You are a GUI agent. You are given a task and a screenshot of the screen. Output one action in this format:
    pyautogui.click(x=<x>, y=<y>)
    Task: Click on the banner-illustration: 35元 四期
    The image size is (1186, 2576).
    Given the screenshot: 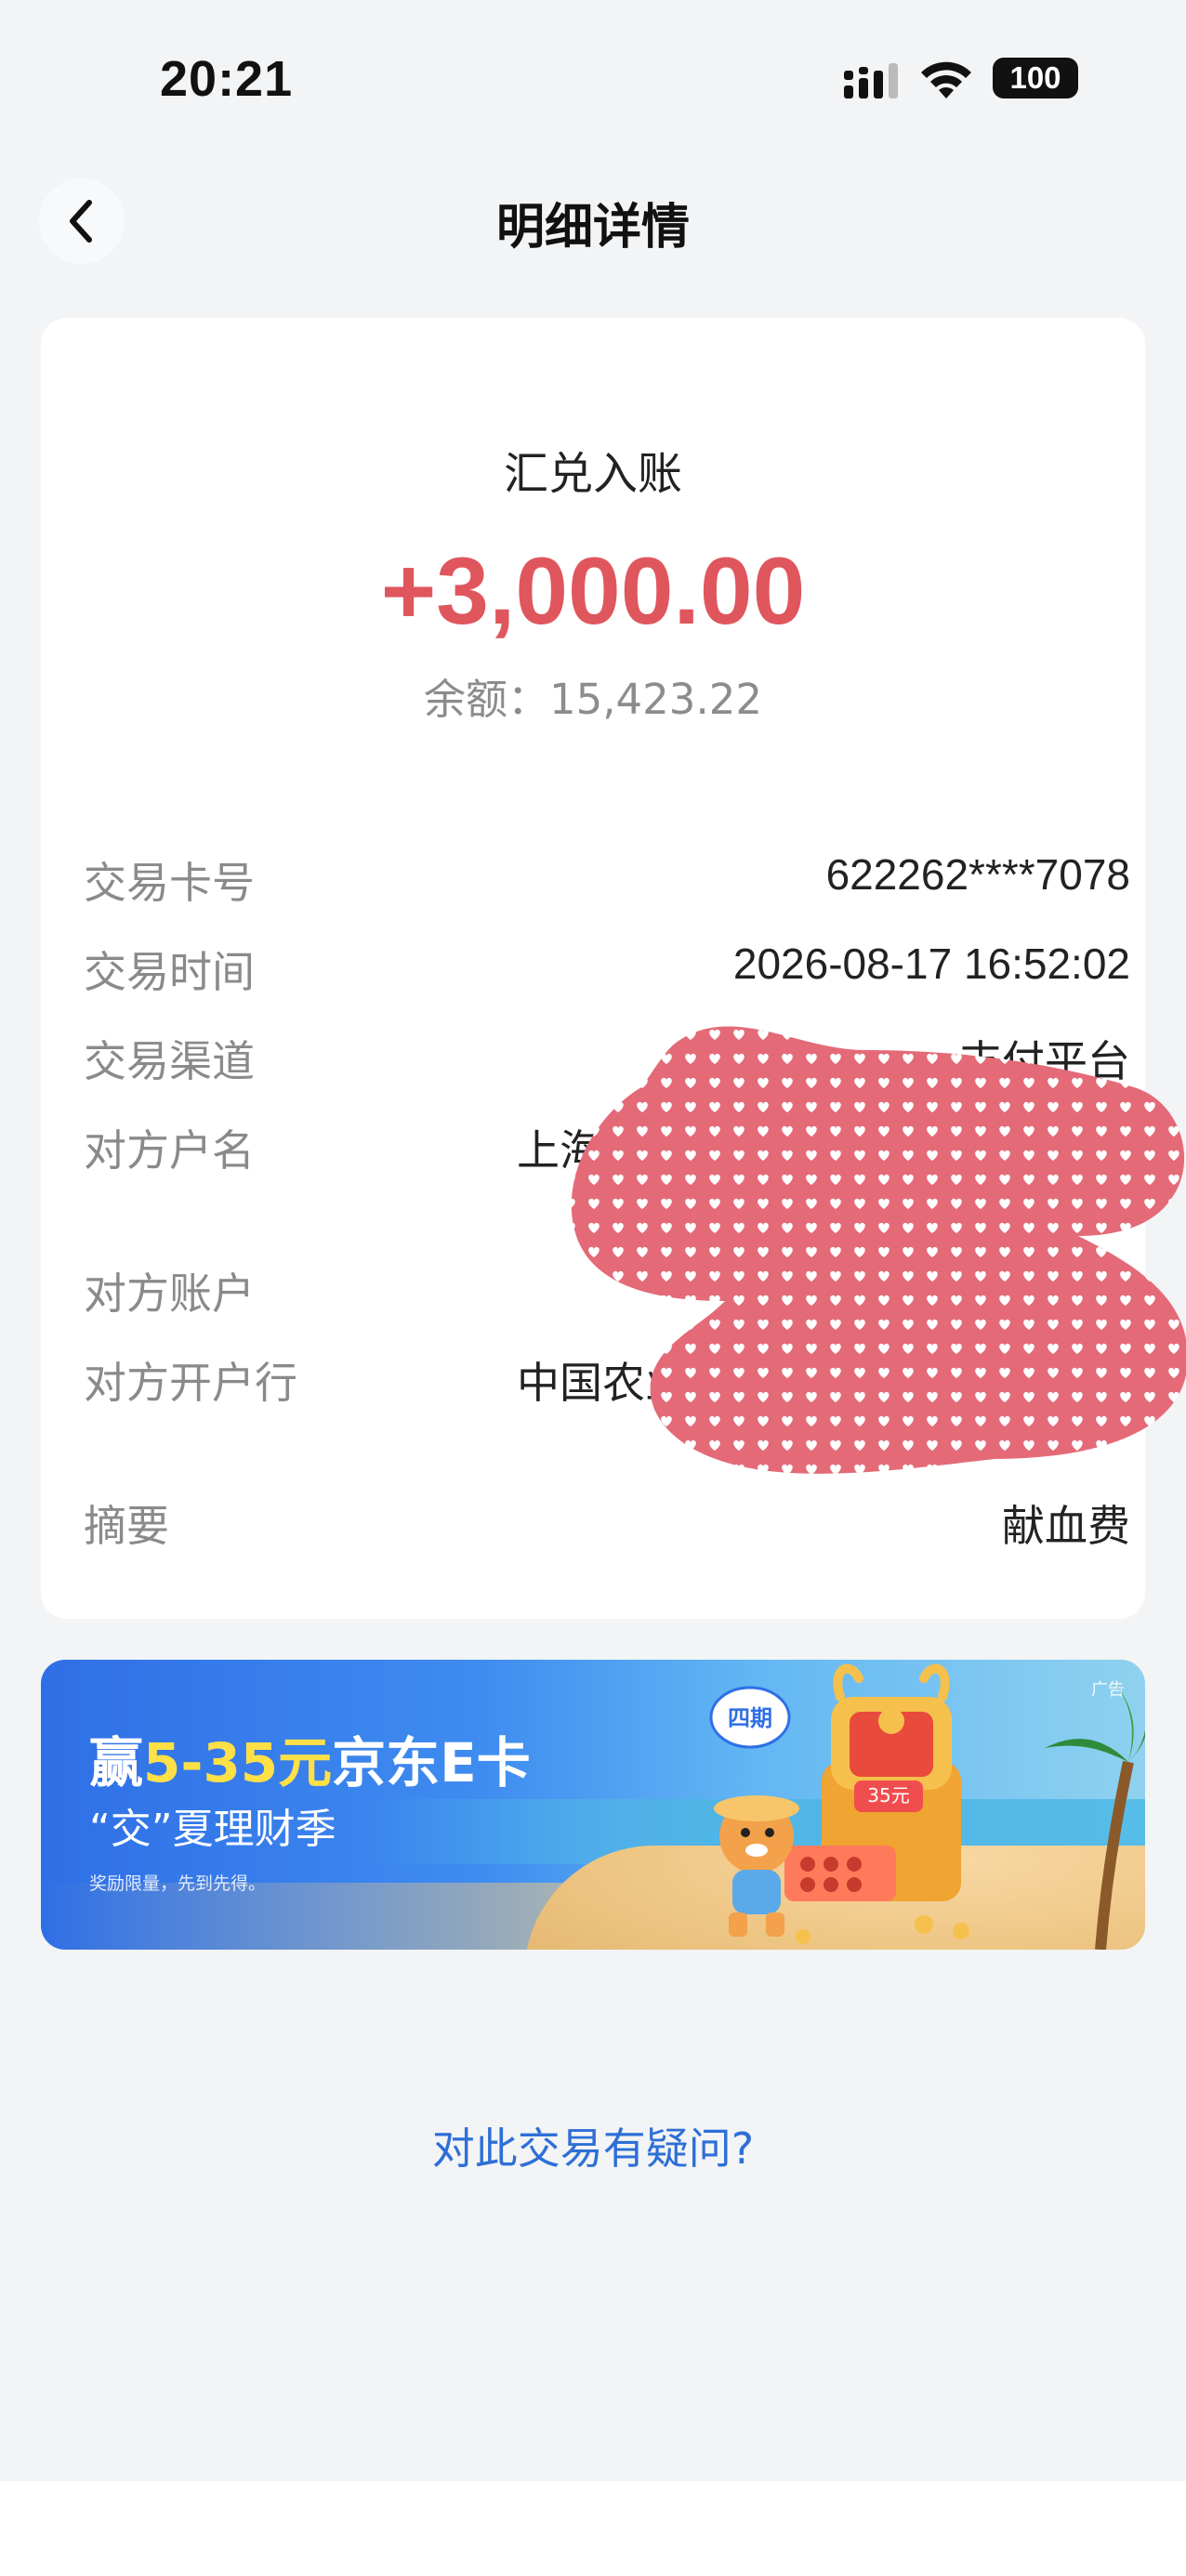 What is the action you would take?
    pyautogui.click(x=927, y=1806)
    